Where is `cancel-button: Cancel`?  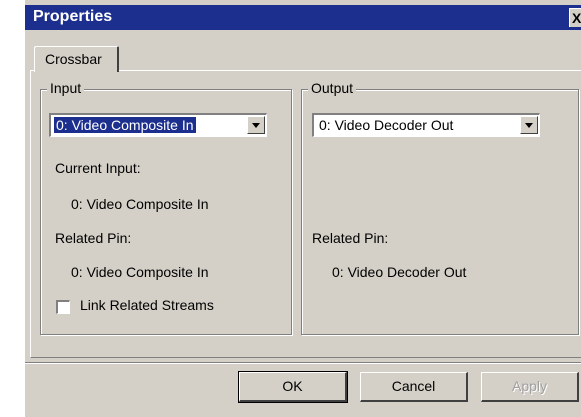 cancel-button: Cancel is located at coordinates (414, 387).